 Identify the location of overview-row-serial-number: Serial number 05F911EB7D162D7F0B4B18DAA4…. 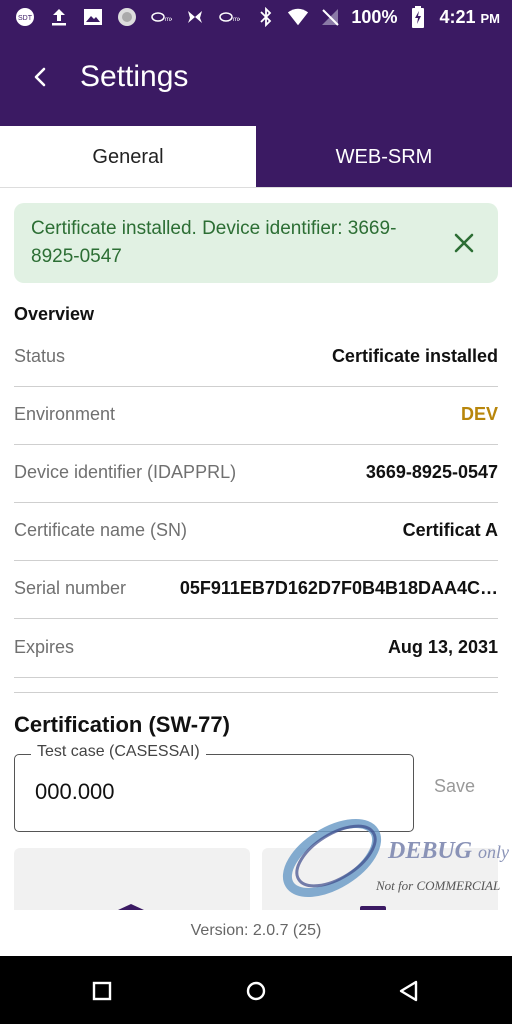
(256, 589).